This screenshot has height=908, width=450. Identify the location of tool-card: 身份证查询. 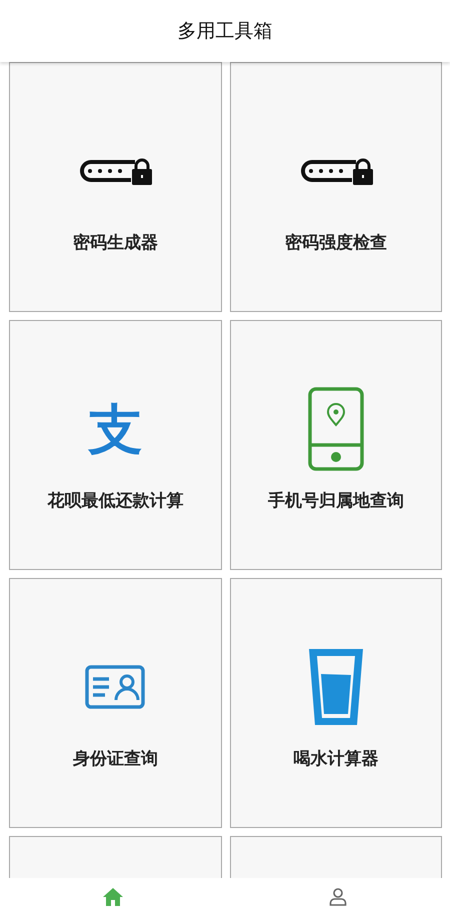
(115, 703).